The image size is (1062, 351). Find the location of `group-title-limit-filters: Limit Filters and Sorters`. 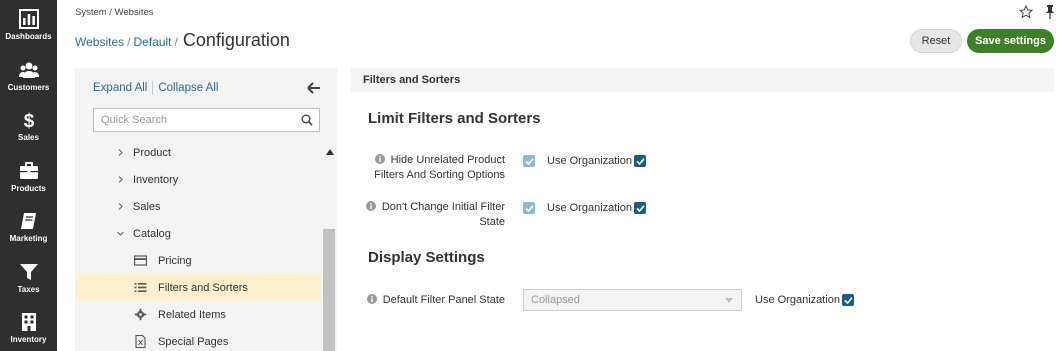

group-title-limit-filters: Limit Filters and Sorters is located at coordinates (454, 118).